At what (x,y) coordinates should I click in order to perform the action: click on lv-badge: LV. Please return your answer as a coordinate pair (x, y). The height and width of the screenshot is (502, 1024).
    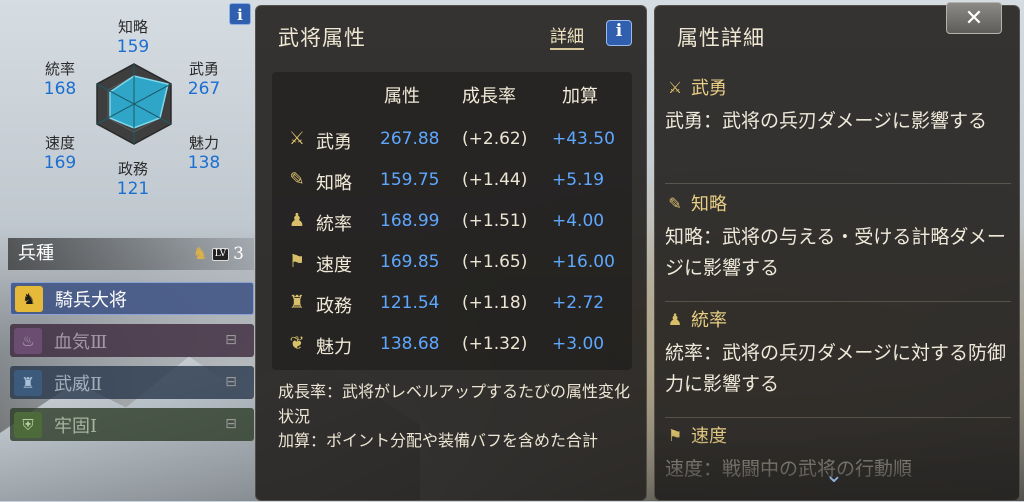
    Looking at the image, I should click on (220, 254).